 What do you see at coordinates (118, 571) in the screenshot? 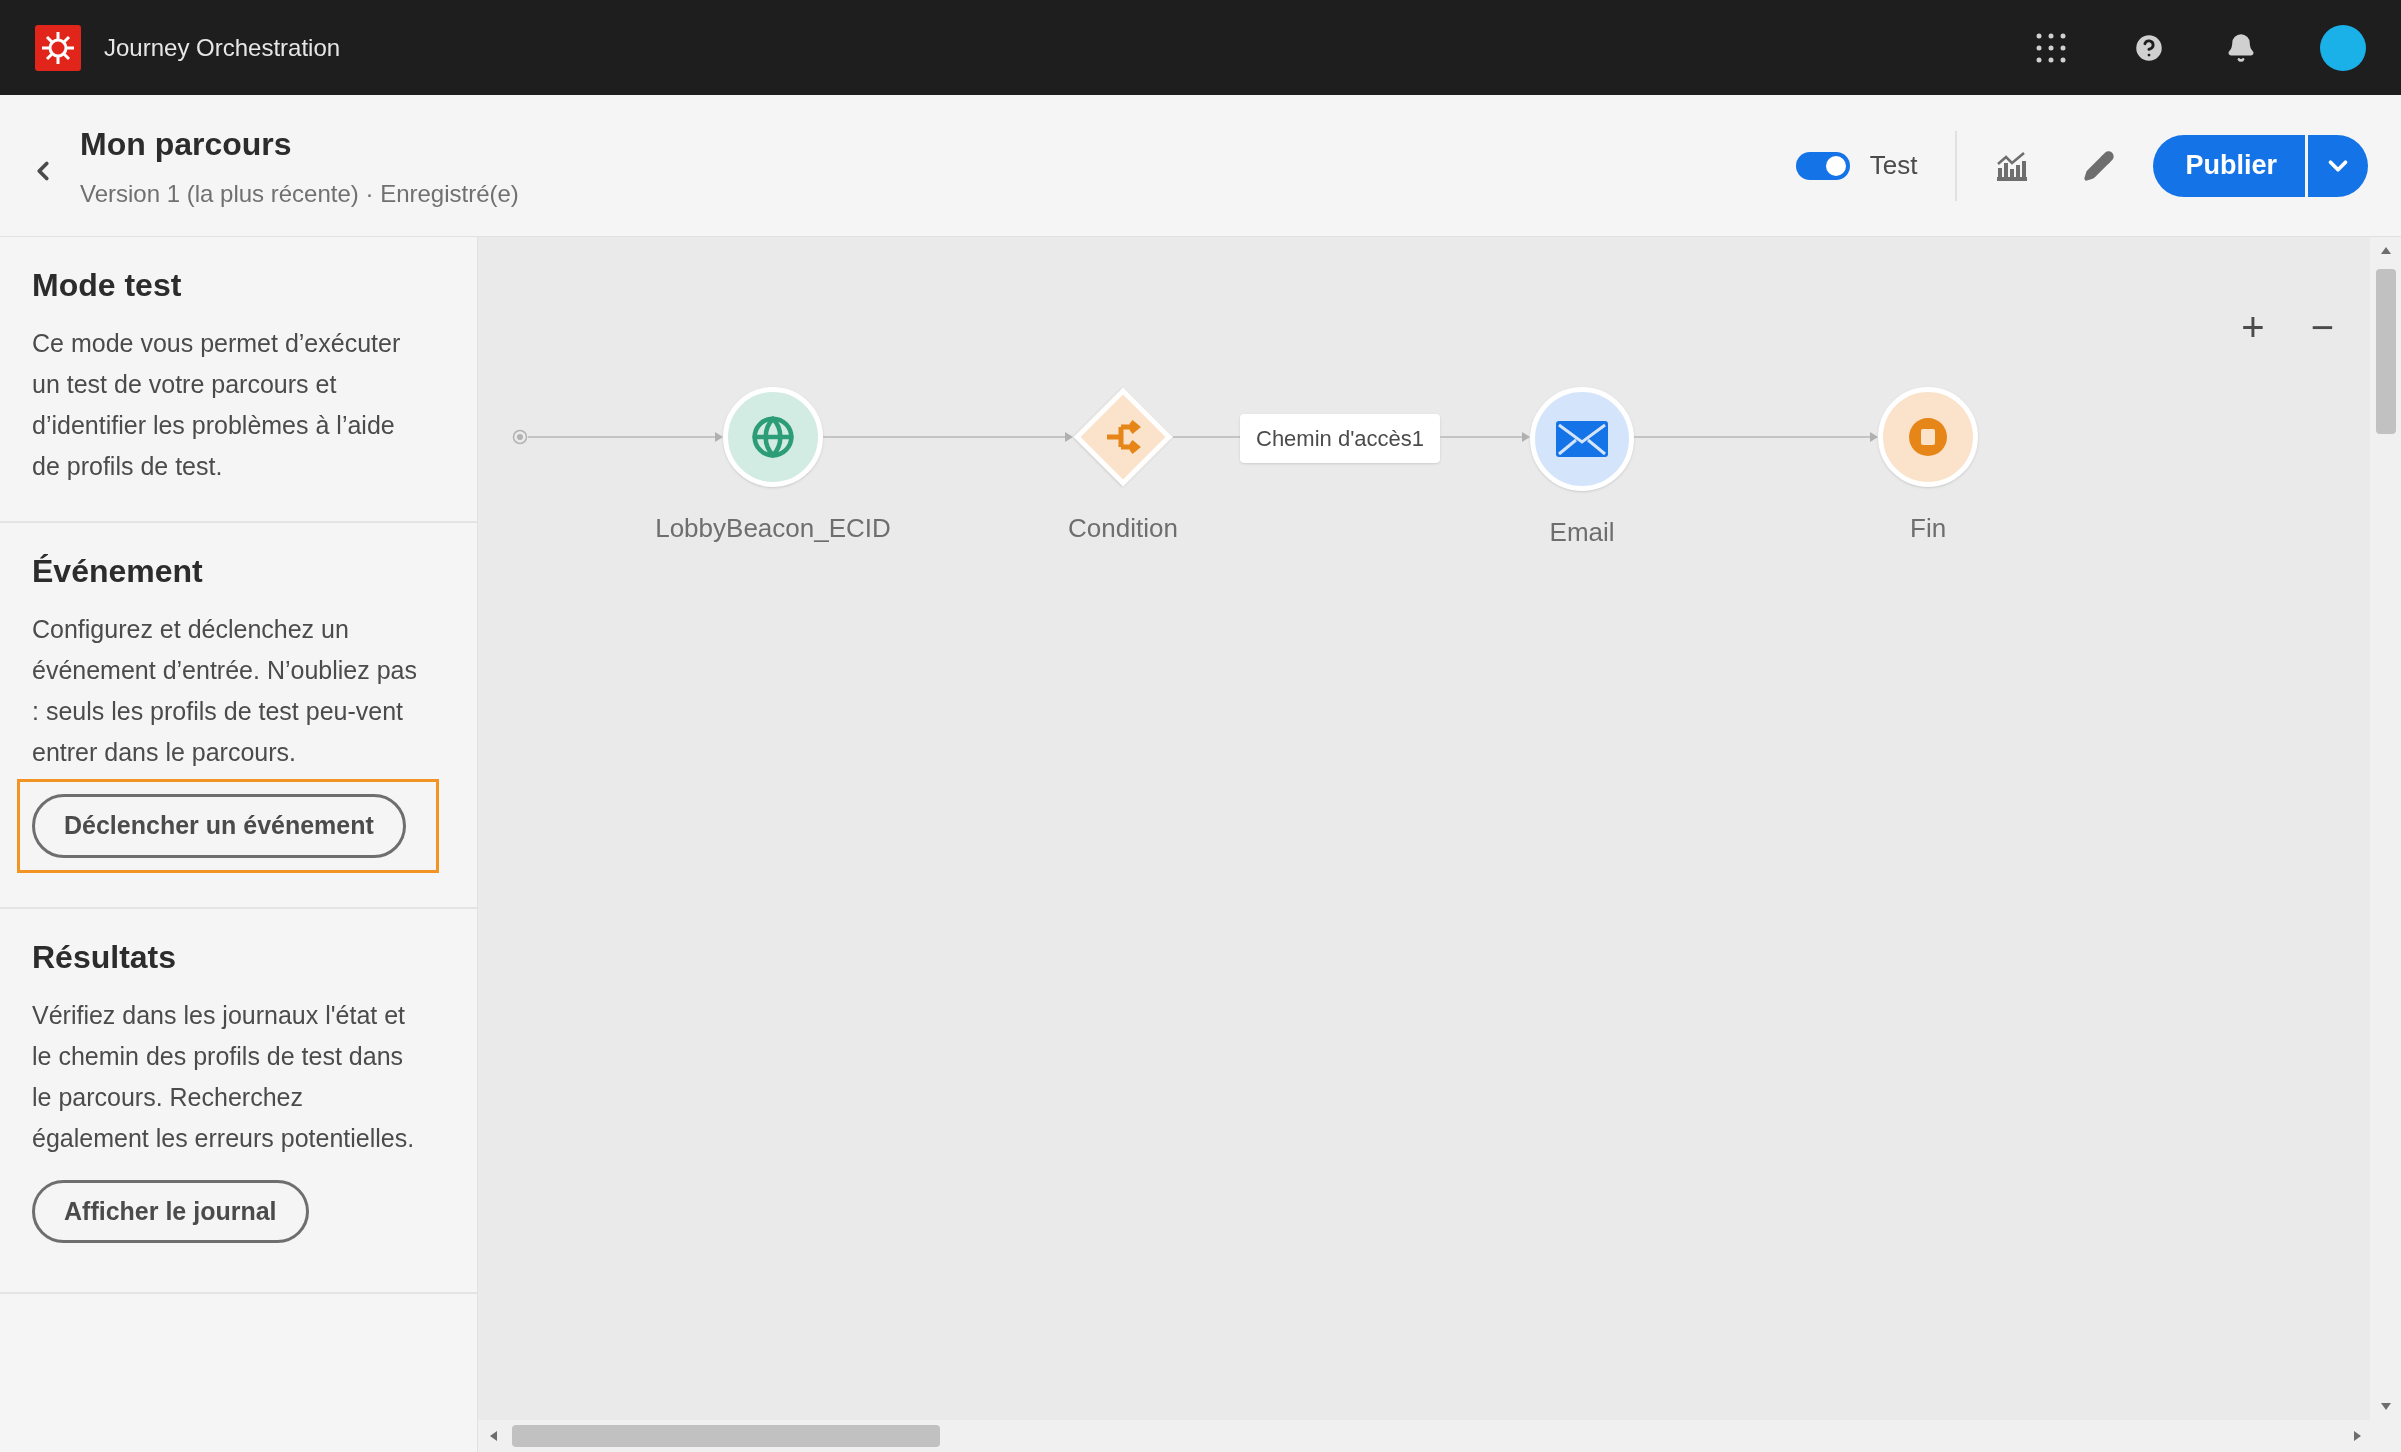
I see `section-title: Événement` at bounding box center [118, 571].